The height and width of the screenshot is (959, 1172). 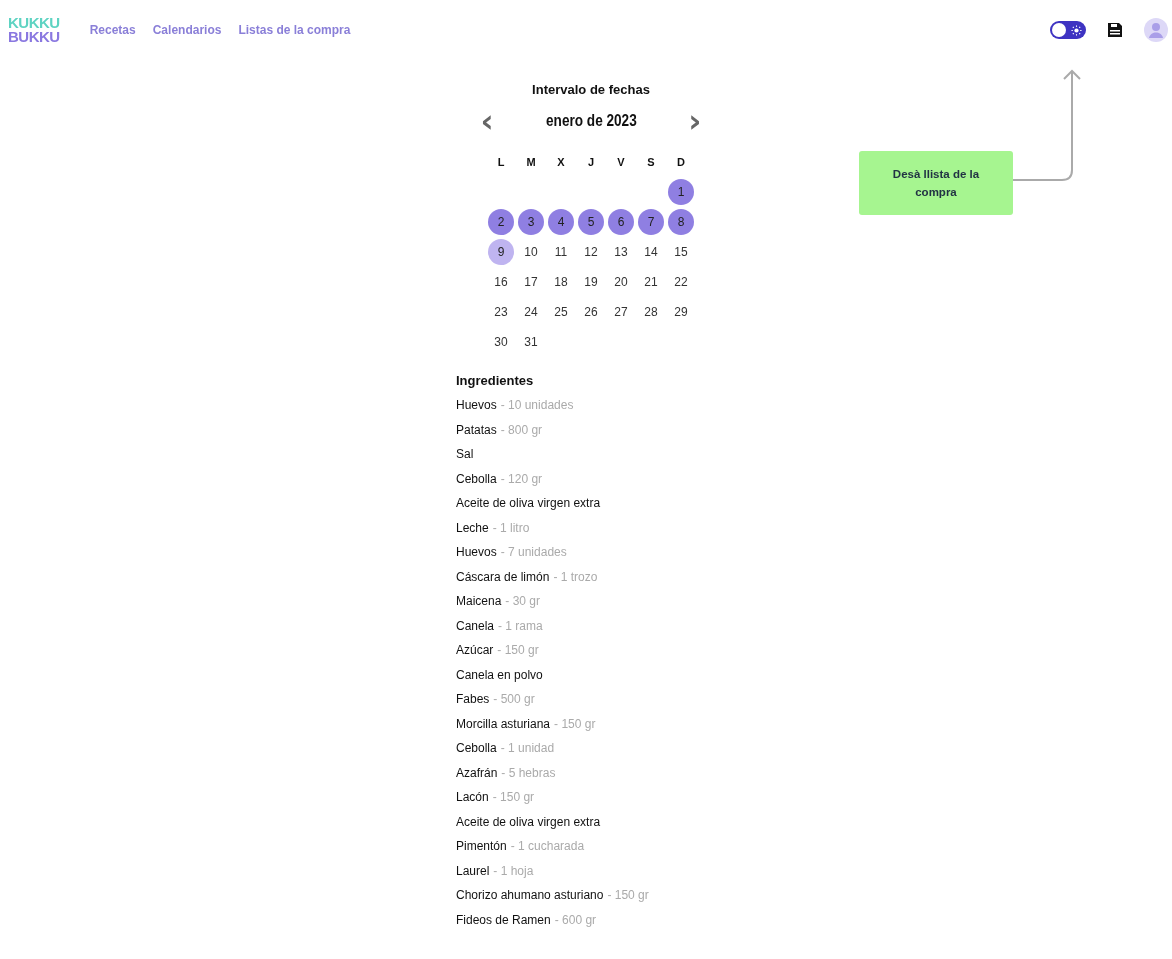 What do you see at coordinates (561, 222) in the screenshot?
I see `calendar-day: 4` at bounding box center [561, 222].